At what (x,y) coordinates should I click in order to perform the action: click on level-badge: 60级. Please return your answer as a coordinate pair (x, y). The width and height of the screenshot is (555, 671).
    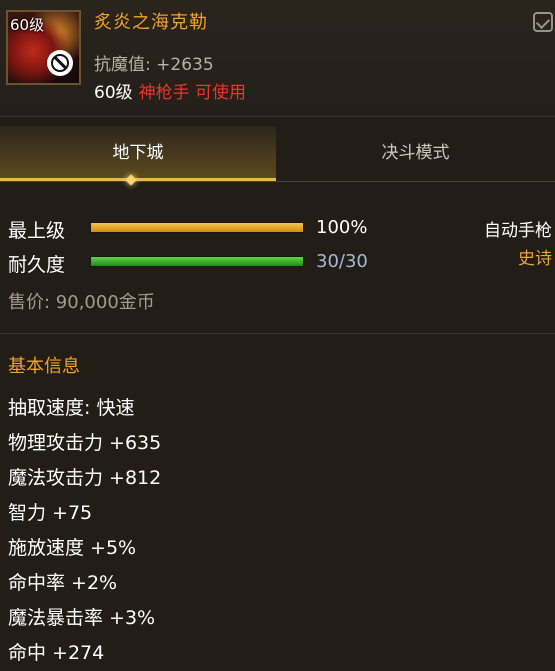
    Looking at the image, I should click on (27, 25).